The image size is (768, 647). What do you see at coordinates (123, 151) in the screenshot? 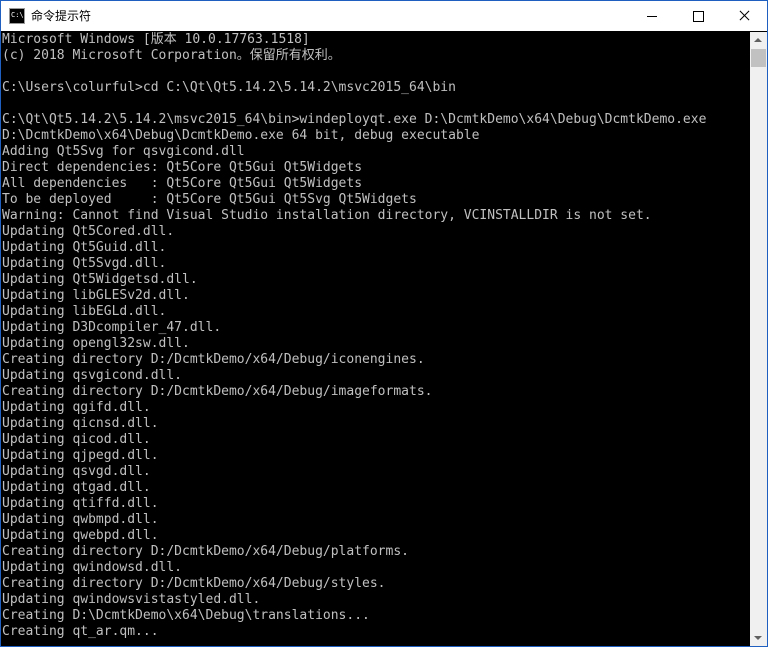
I see `console-line: Adding Qt5Svg for qsvgicond.dll` at bounding box center [123, 151].